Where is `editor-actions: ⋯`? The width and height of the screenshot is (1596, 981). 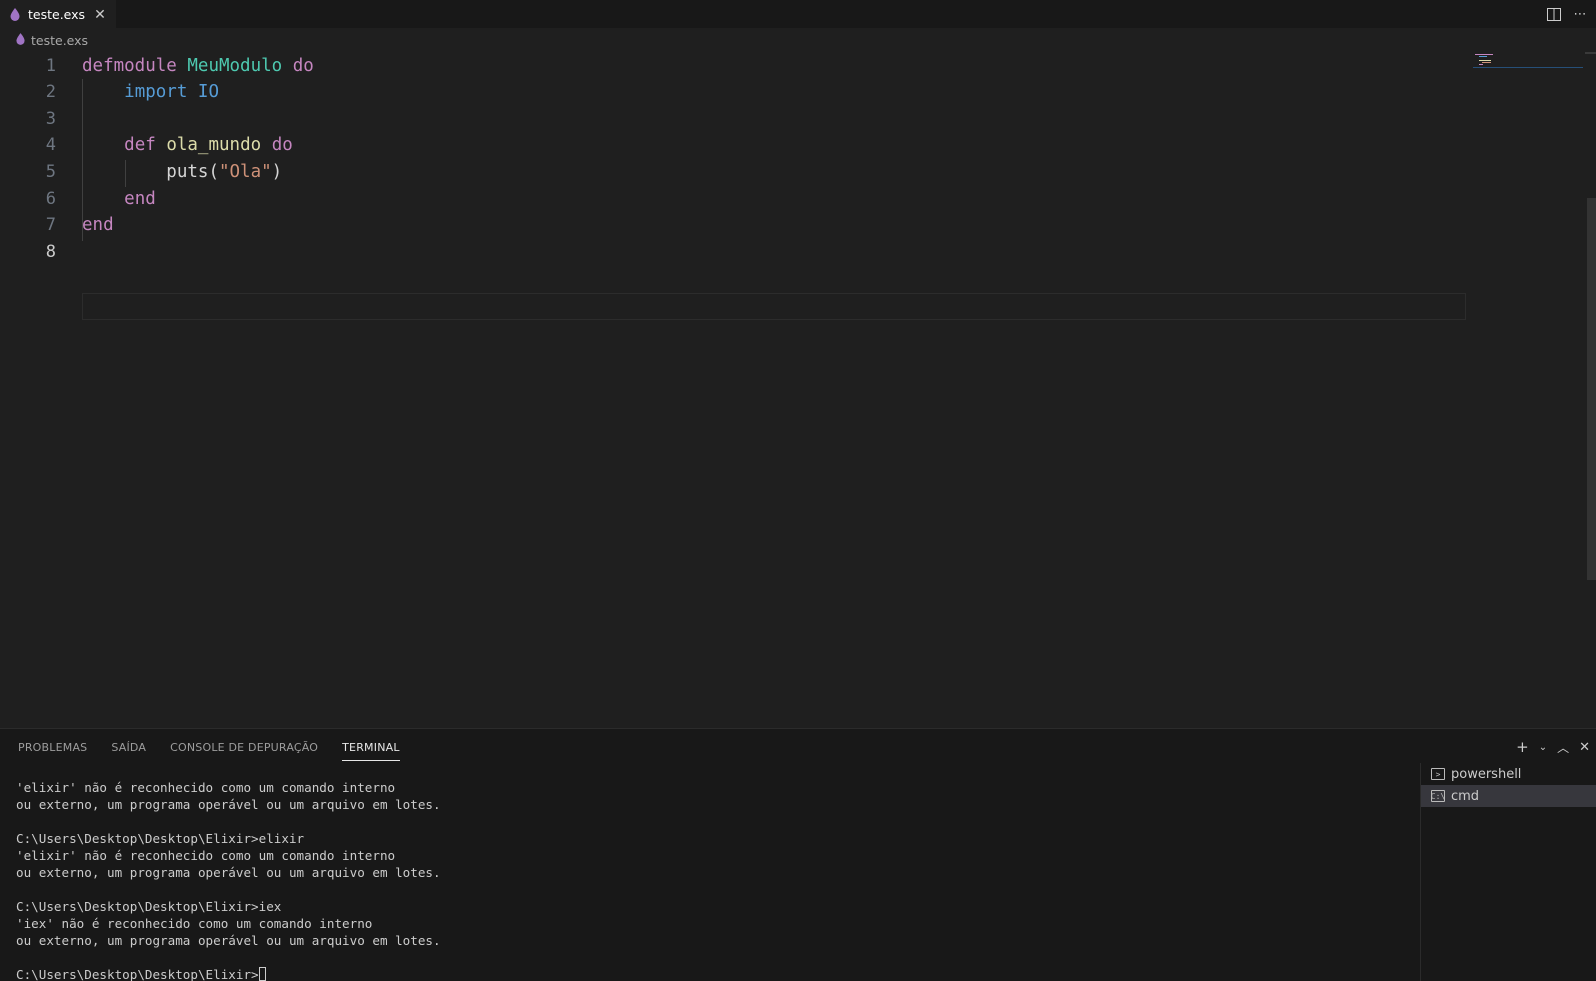 editor-actions: ⋯ is located at coordinates (1567, 14).